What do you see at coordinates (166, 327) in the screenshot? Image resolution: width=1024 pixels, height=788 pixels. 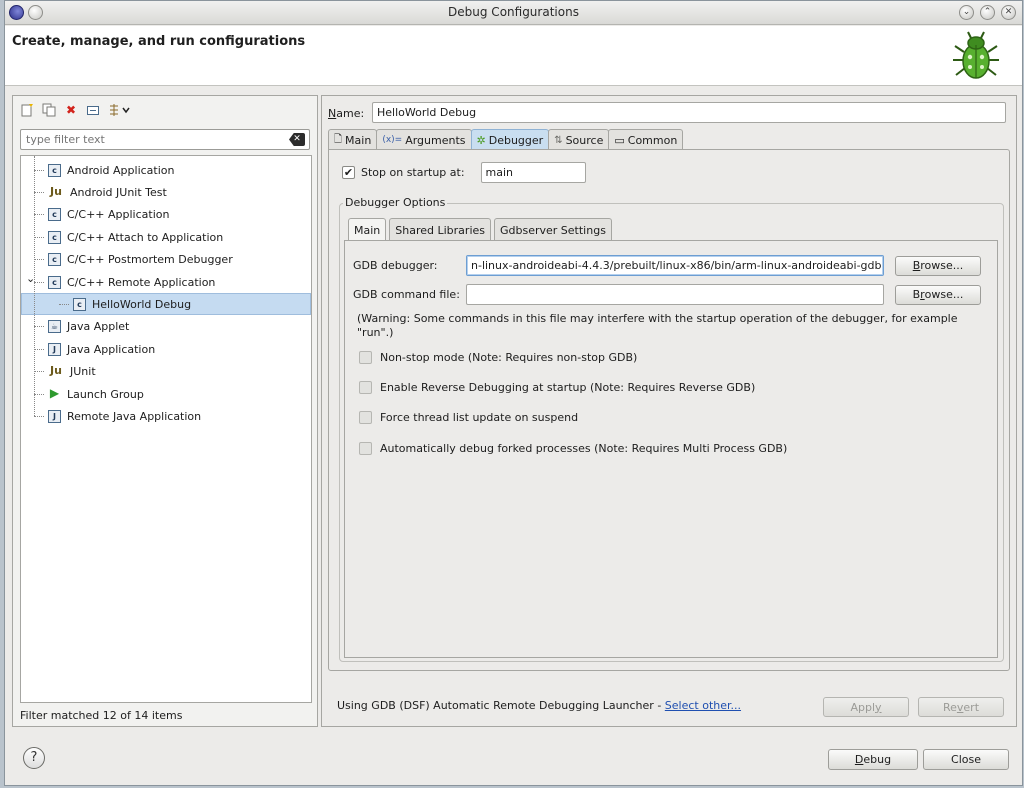 I see `tree-item: ☕ Java Applet` at bounding box center [166, 327].